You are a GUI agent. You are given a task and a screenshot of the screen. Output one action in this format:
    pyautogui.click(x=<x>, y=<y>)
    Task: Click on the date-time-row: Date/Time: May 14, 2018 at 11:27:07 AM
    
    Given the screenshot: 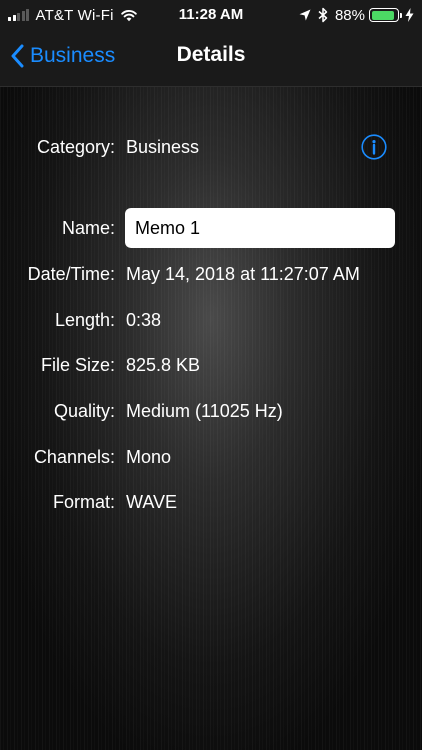 What is the action you would take?
    pyautogui.click(x=211, y=274)
    